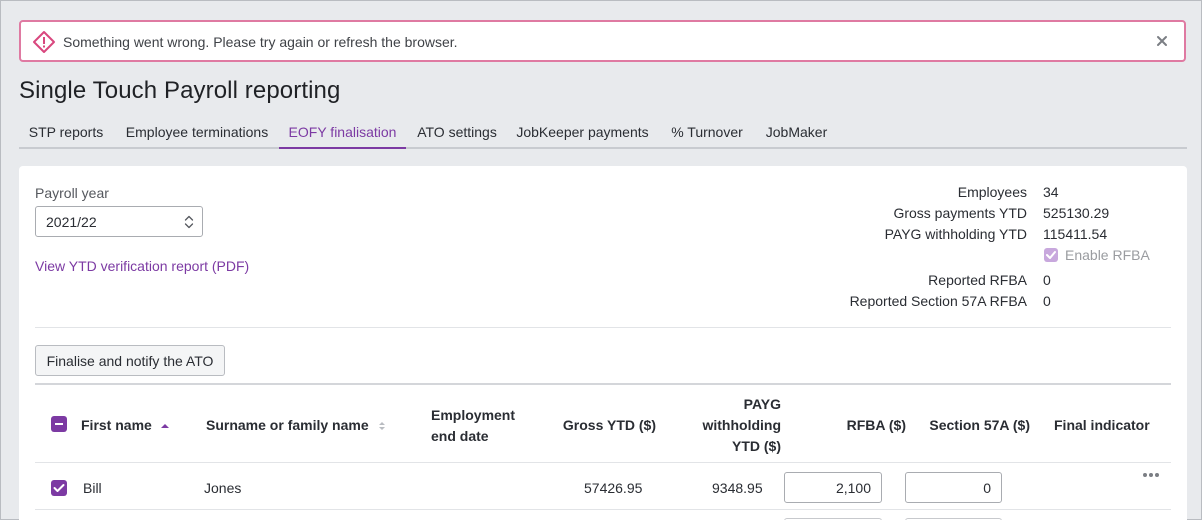 The width and height of the screenshot is (1202, 520). I want to click on tab-turnover: % Turnover, so click(707, 133).